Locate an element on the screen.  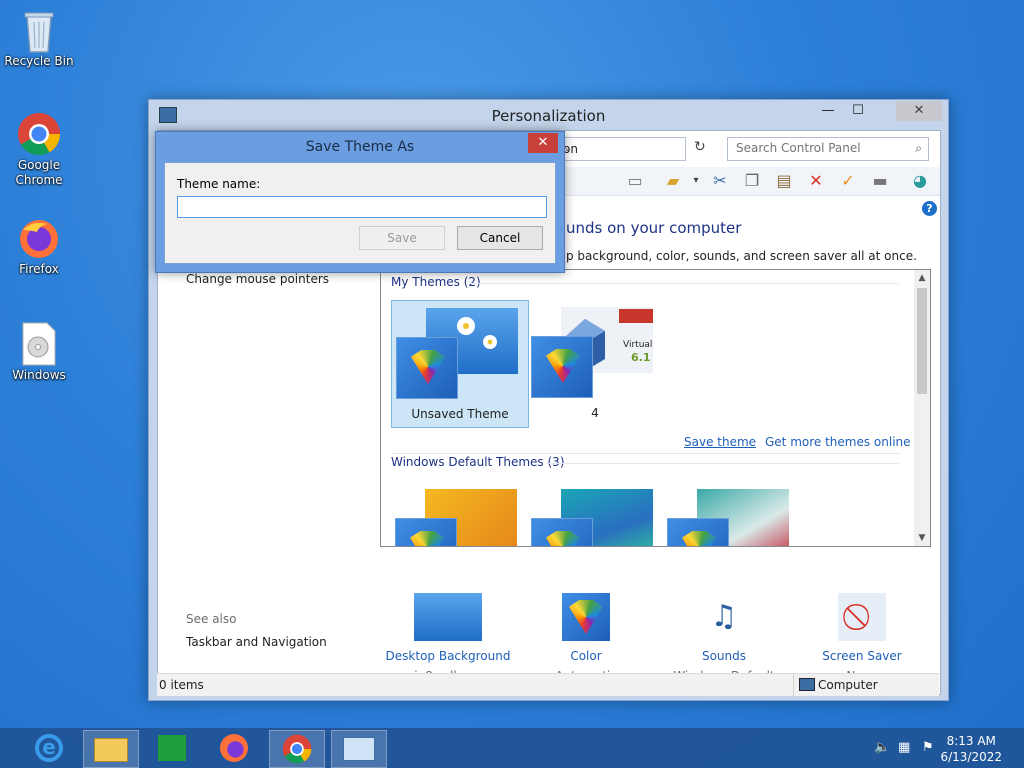
taskbar-file-explorer is located at coordinates (111, 749).